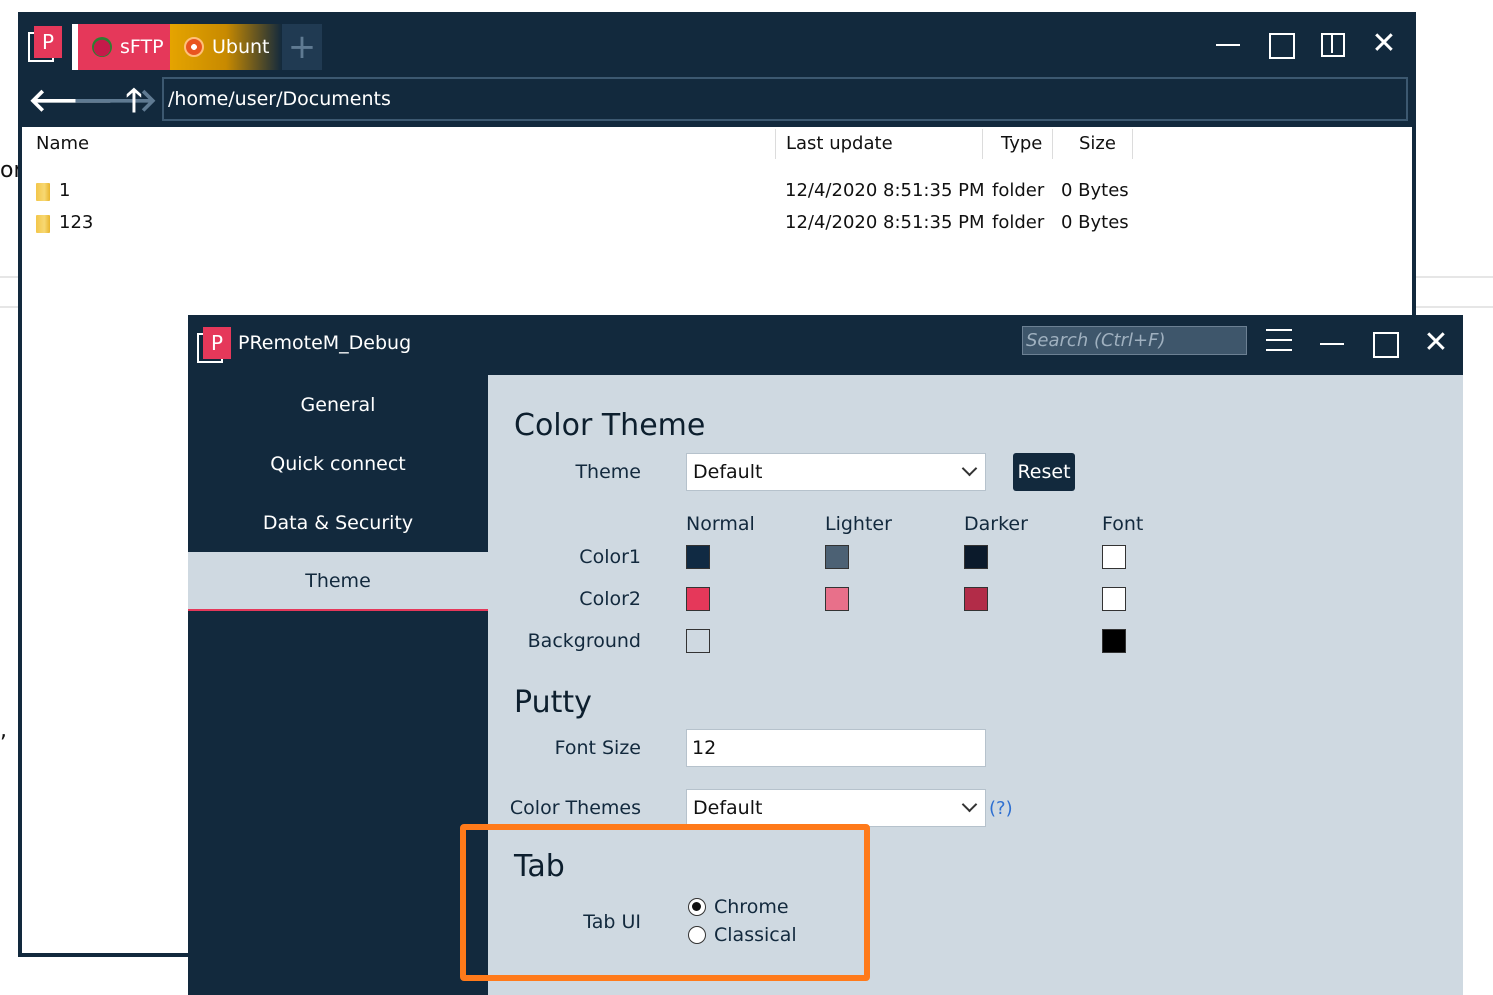 The height and width of the screenshot is (995, 1493). Describe the element at coordinates (858, 524) in the screenshot. I see `column-lighter: Lighter` at that location.